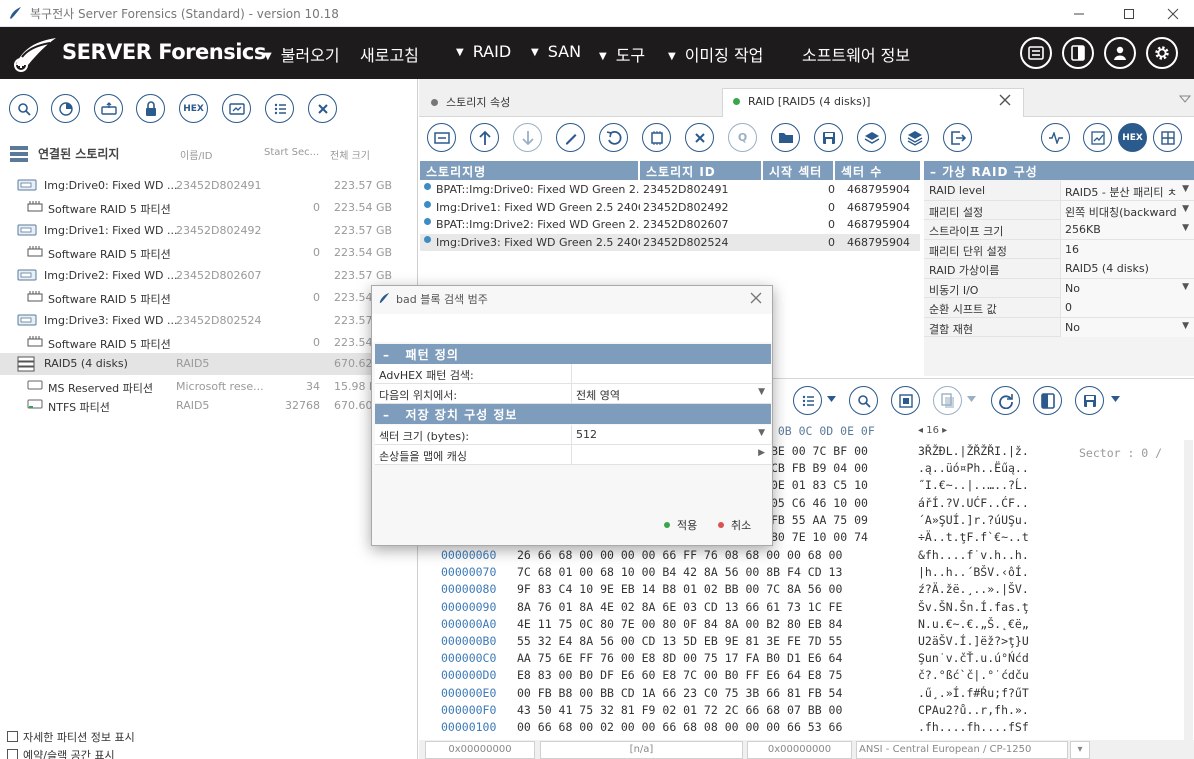 The height and width of the screenshot is (759, 1194). What do you see at coordinates (671, 393) in the screenshot?
I see `dialog-field-value-cell: 전체 영역 ▼` at bounding box center [671, 393].